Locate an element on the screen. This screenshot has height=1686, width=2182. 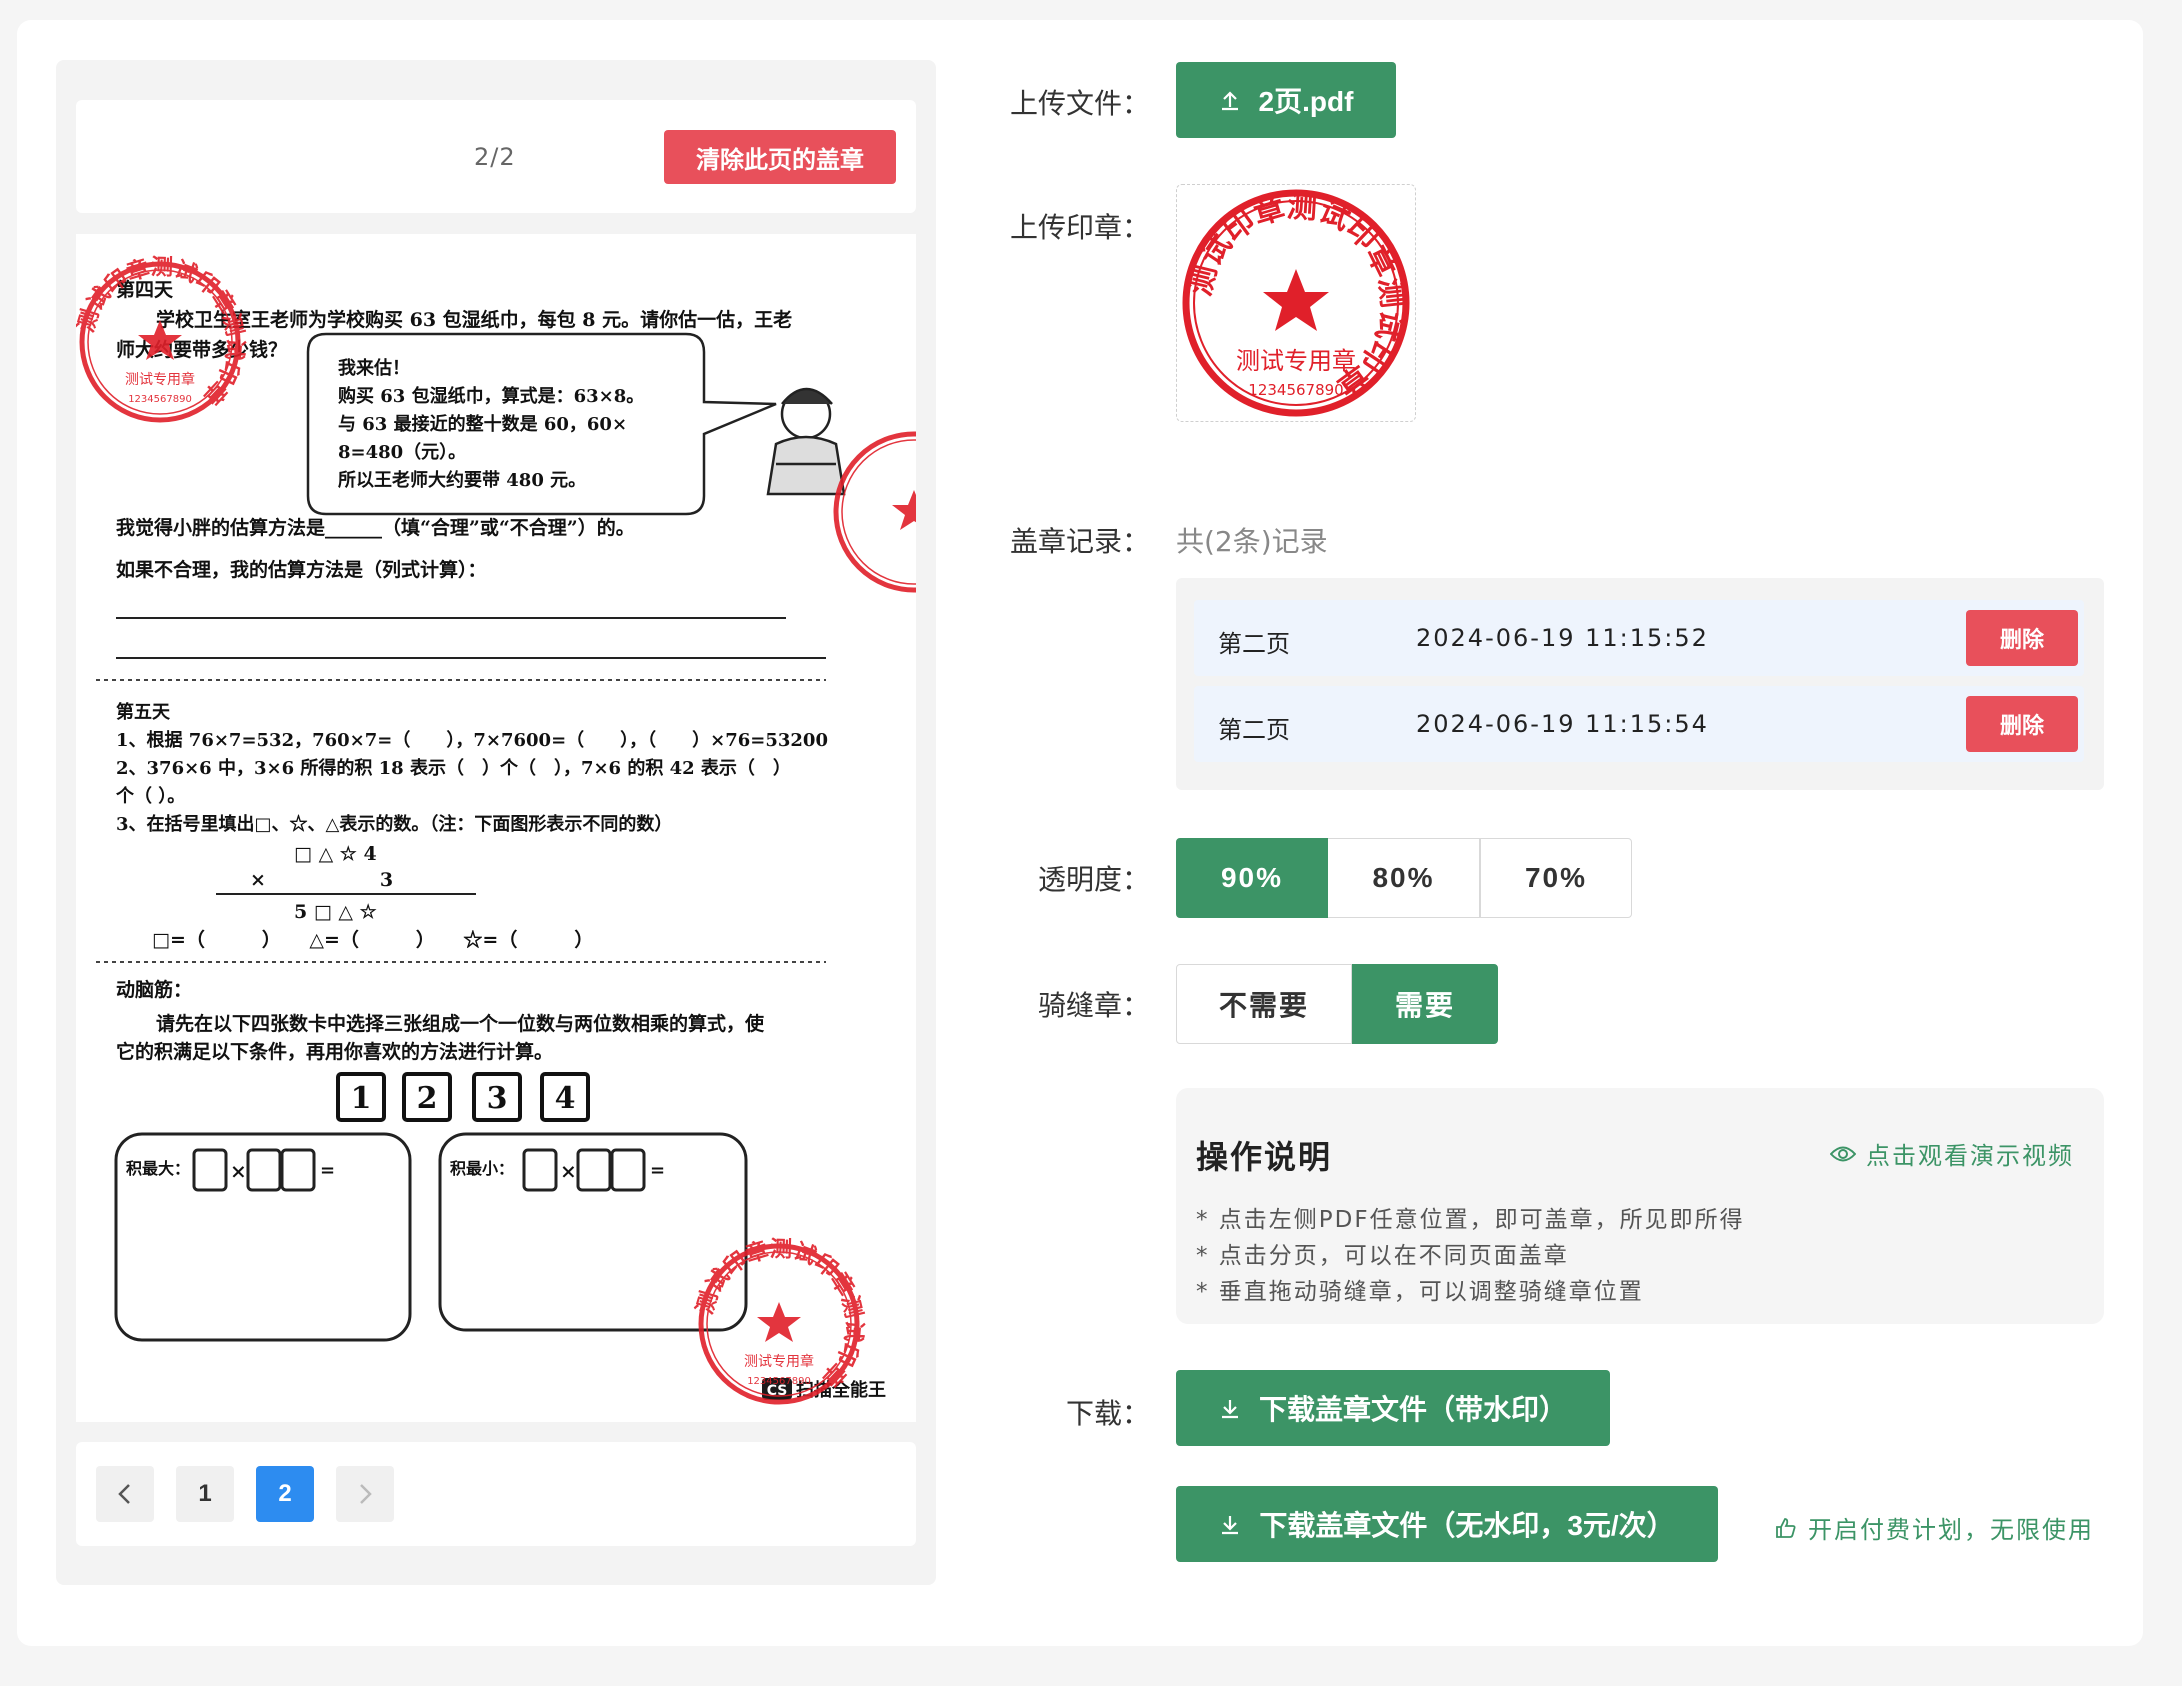
instruction-line: * 点击左侧PDF任意位置，即可盖章，所见即所得 is located at coordinates (1470, 1220).